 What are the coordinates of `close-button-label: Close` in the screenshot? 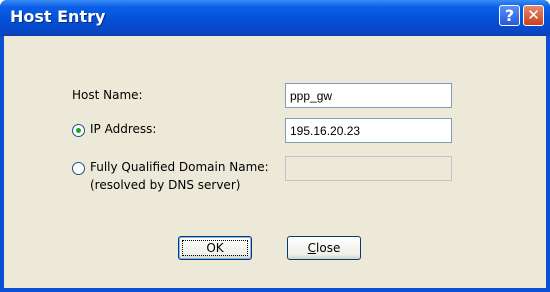 It's located at (324, 248).